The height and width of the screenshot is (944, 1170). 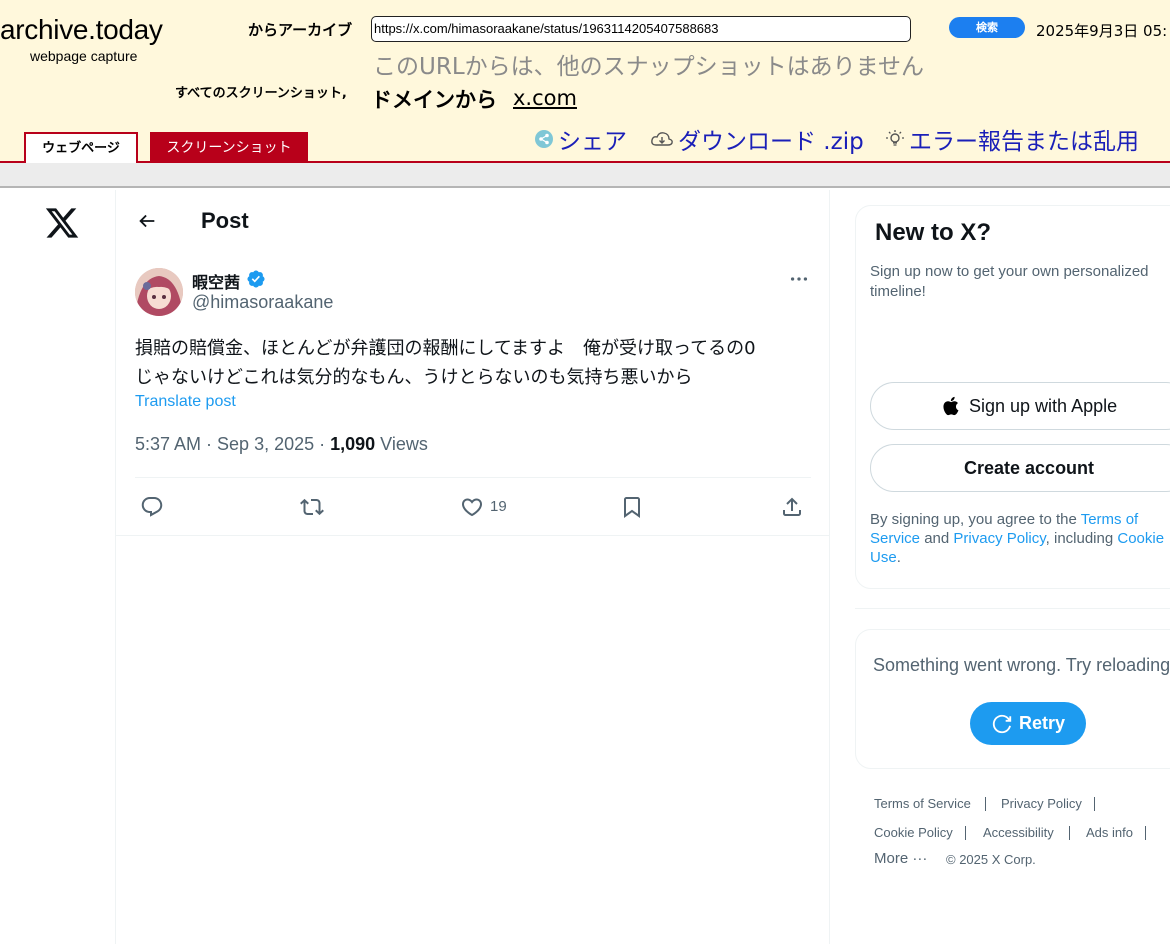 I want to click on more-options-icon, so click(x=799, y=279).